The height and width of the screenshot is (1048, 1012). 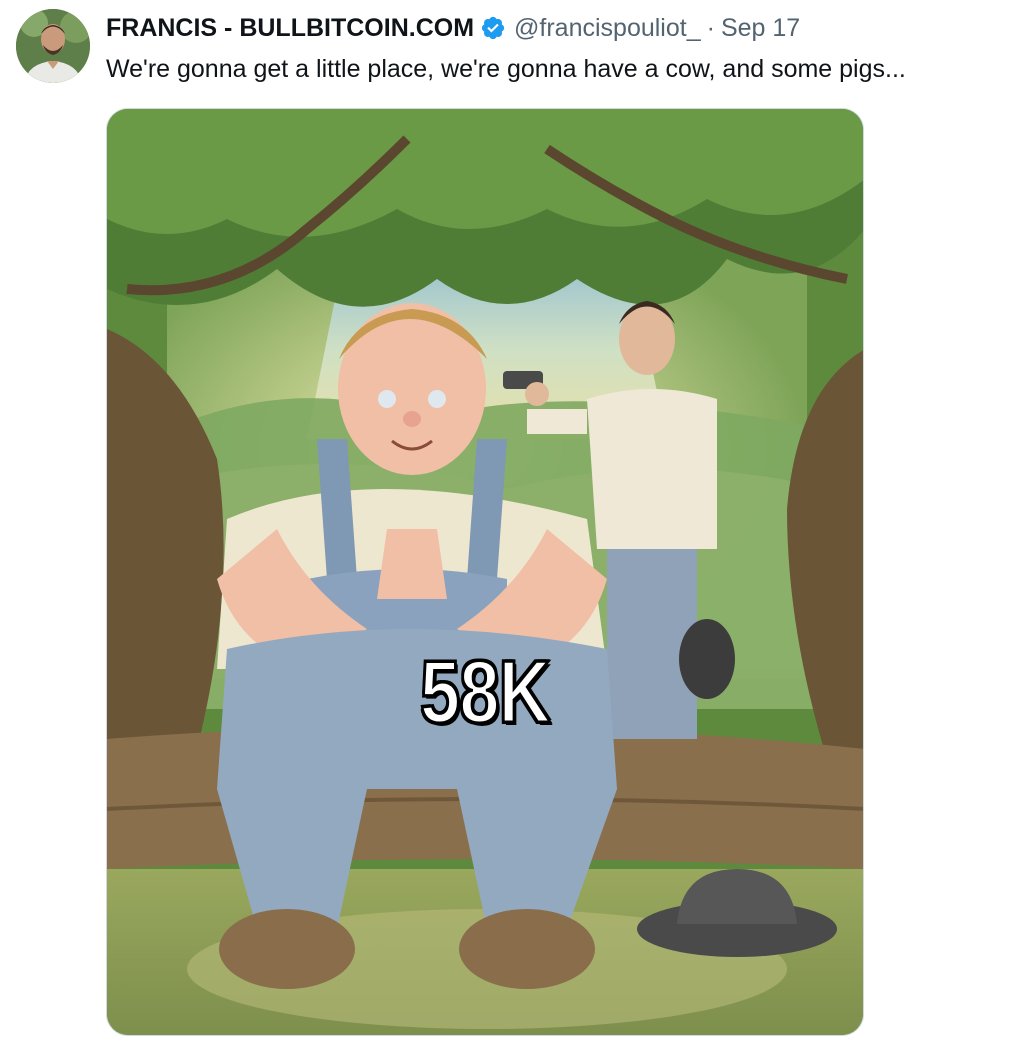 I want to click on author-avatar, so click(x=53, y=46).